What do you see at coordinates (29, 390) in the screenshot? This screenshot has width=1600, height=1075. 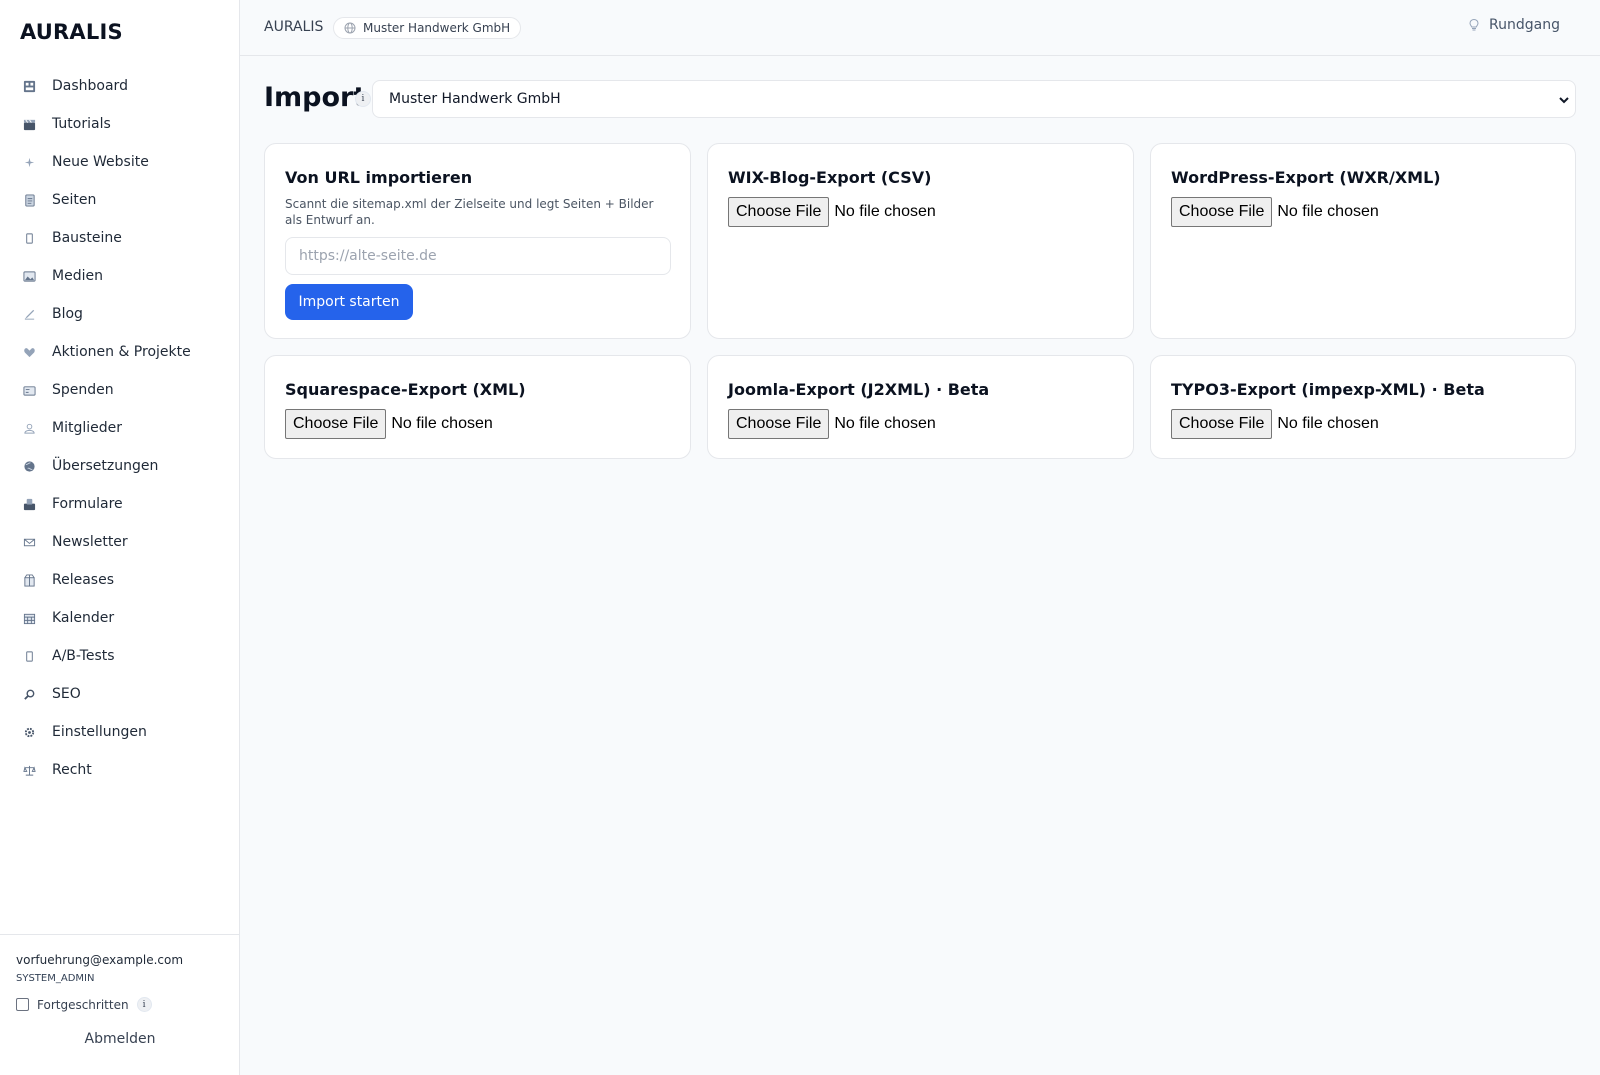 I see `card-icon` at bounding box center [29, 390].